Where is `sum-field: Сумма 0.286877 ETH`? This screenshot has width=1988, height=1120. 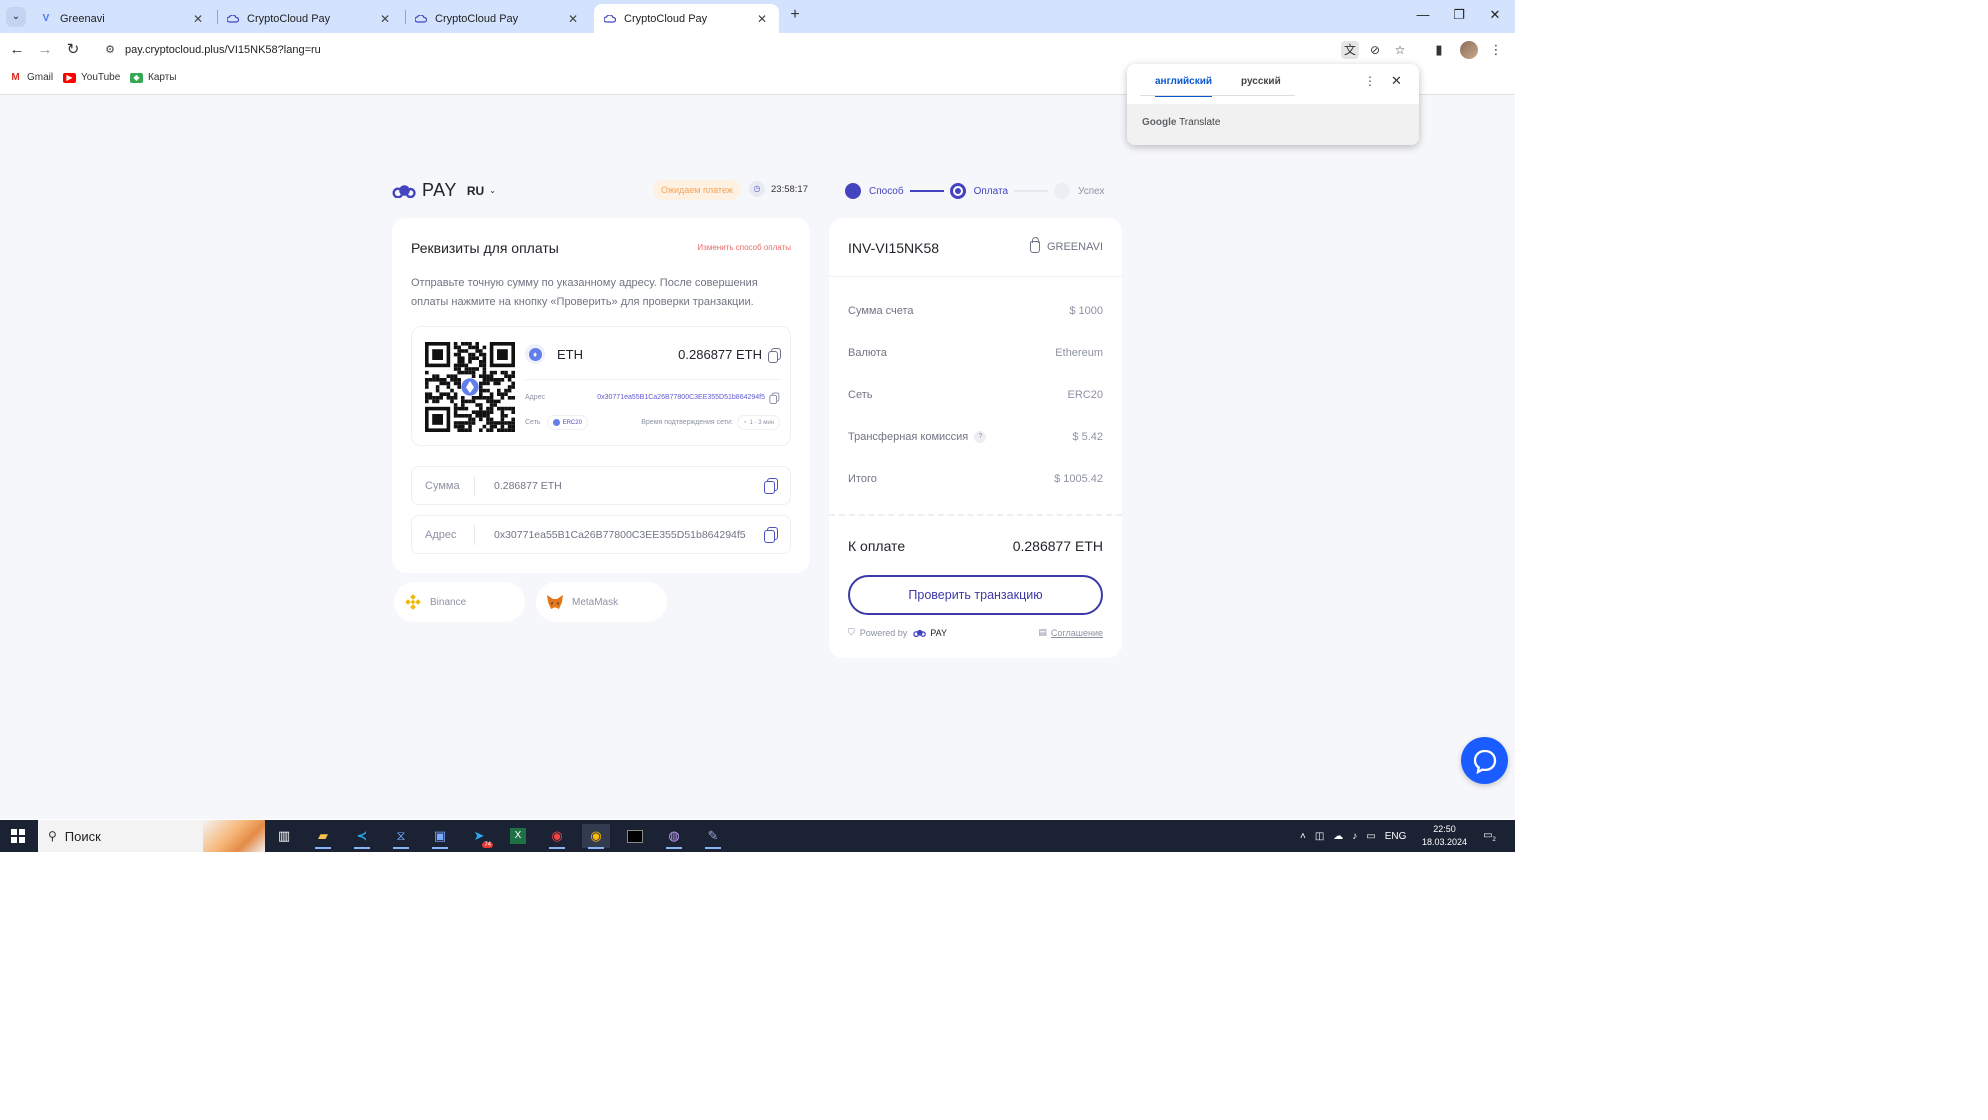 sum-field: Сумма 0.286877 ETH is located at coordinates (601, 485).